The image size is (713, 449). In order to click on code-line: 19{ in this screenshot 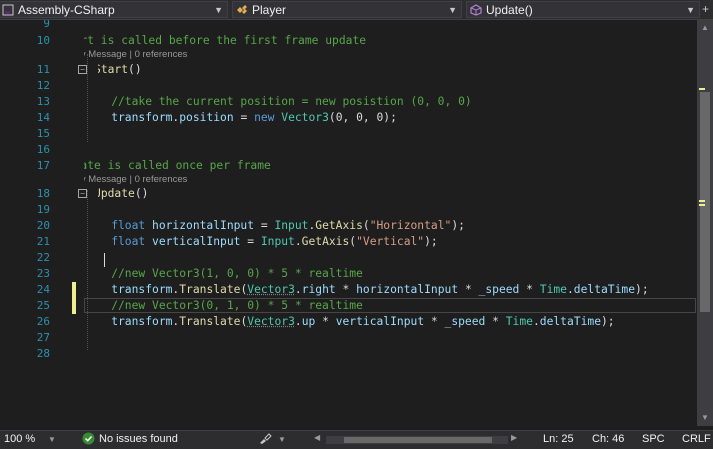, I will do `click(348, 210)`.